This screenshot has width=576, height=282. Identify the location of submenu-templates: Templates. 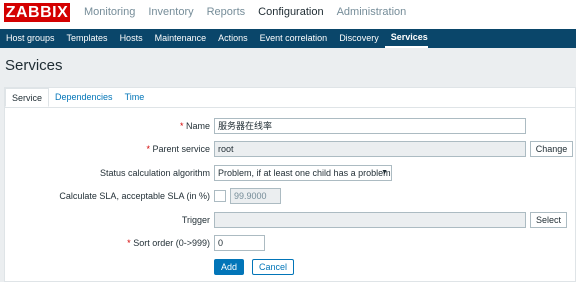
(84, 38).